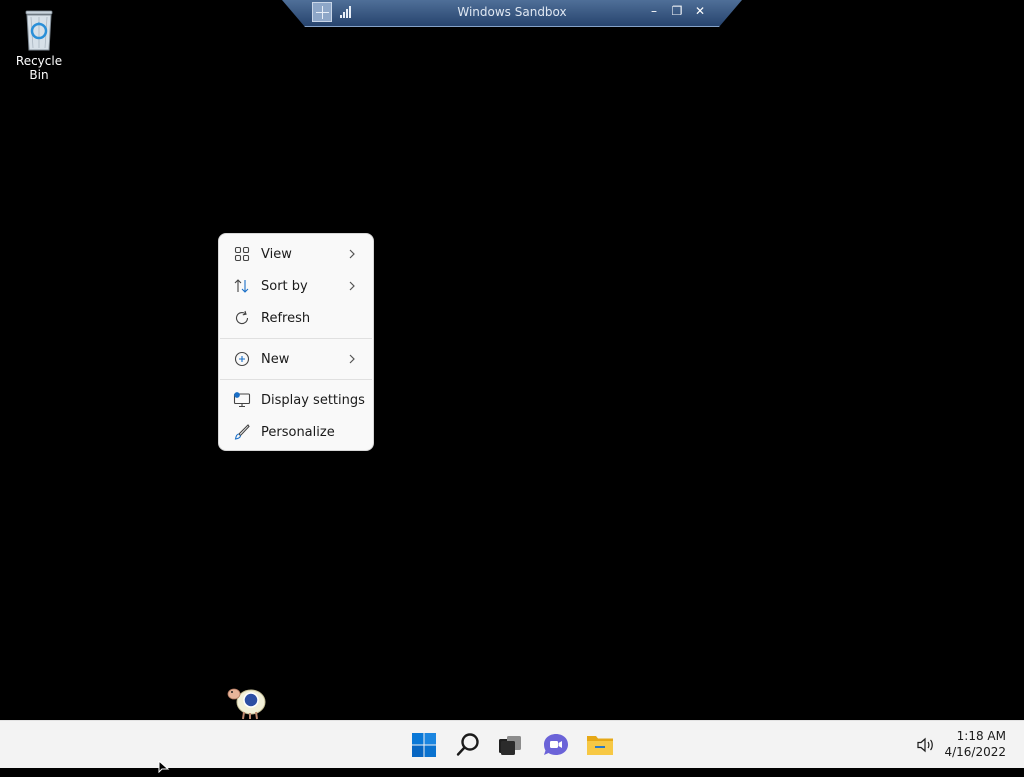 This screenshot has height=777, width=1024. I want to click on menu-item-display-settings: Display settings, so click(296, 400).